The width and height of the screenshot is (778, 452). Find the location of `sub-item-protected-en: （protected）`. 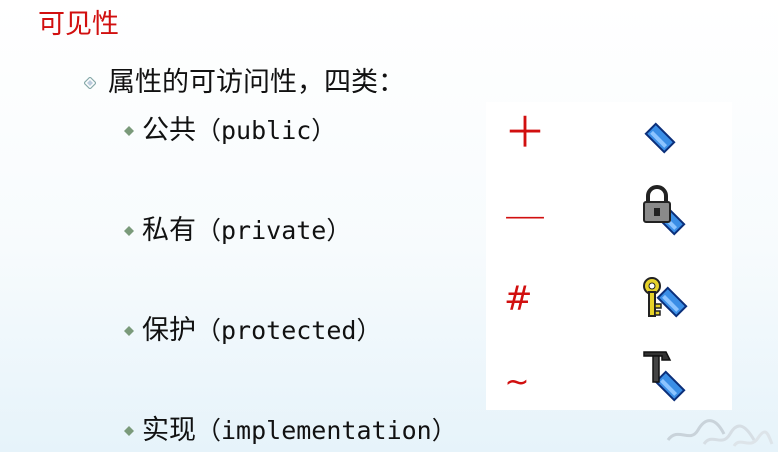

sub-item-protected-en: （protected） is located at coordinates (289, 330).